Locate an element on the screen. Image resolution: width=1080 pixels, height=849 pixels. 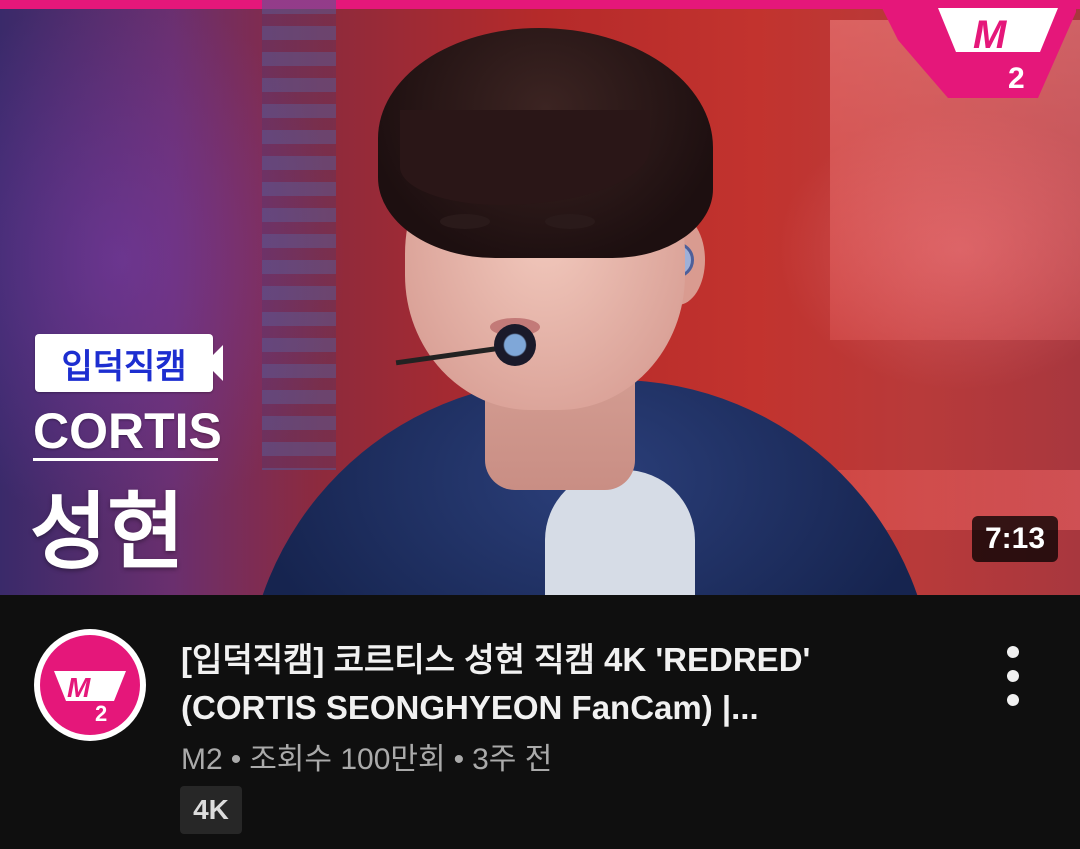
view-count: 조회수 100만회 is located at coordinates (347, 759).